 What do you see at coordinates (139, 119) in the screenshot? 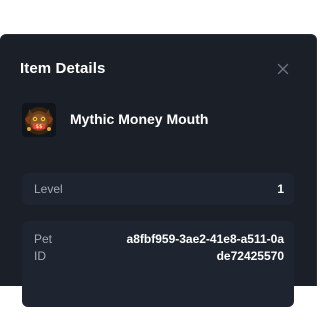
I see `item-name: Mythic Money Mouth` at bounding box center [139, 119].